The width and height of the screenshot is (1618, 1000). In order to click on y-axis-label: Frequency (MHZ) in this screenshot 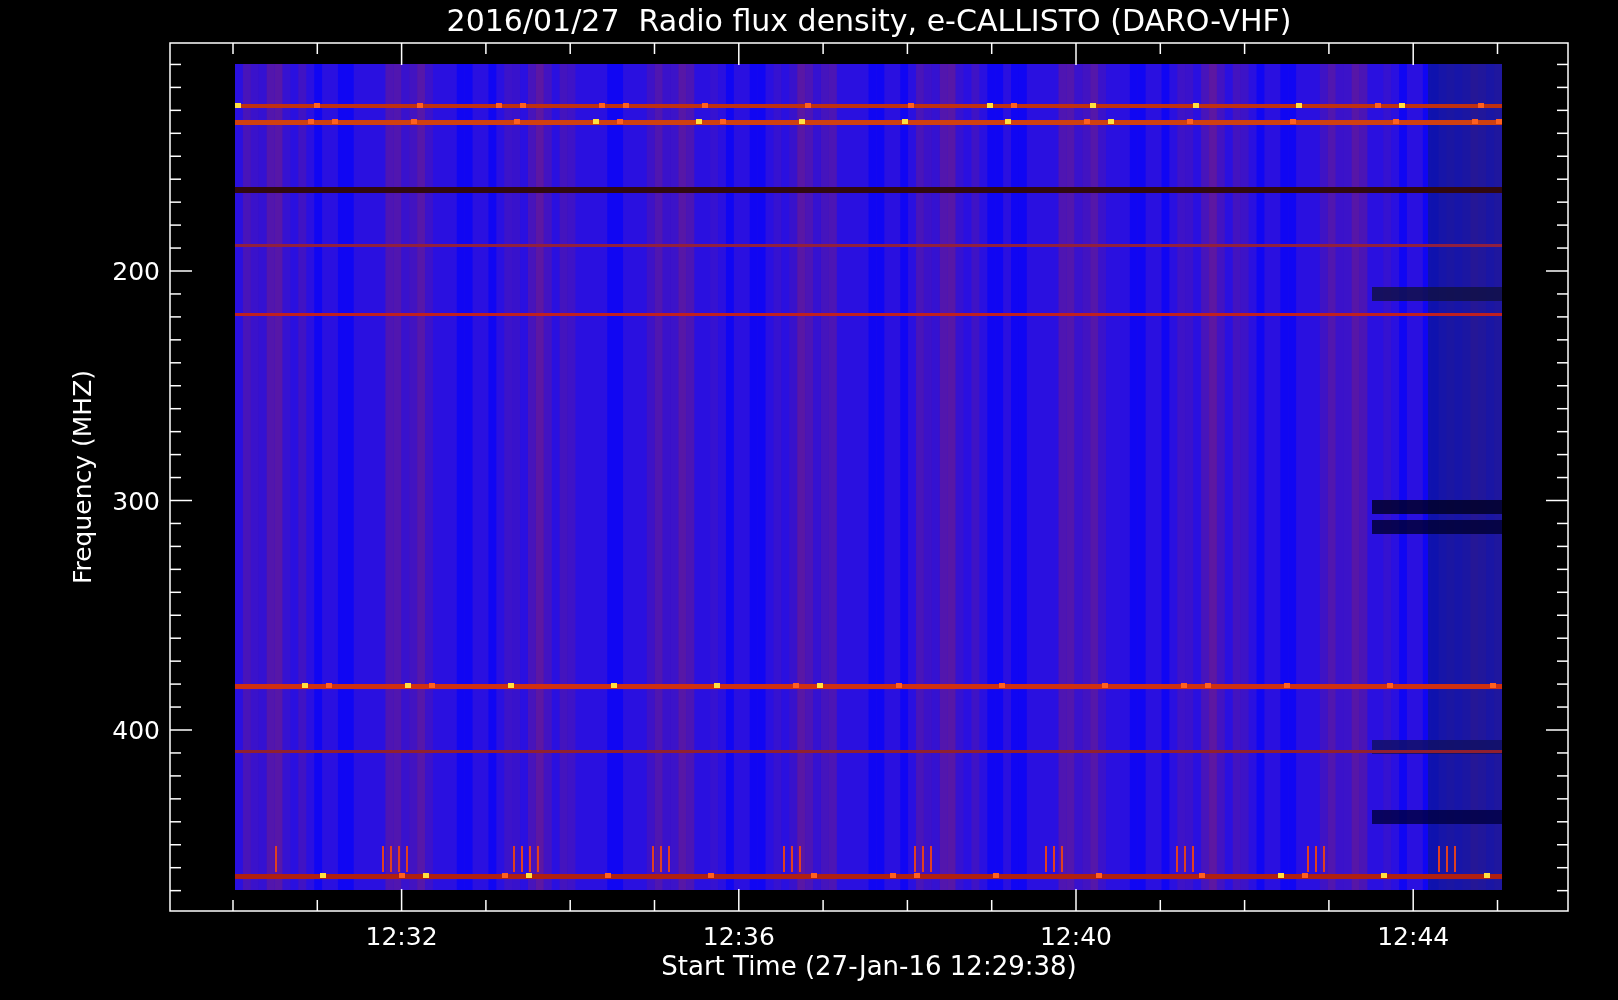, I will do `click(82, 477)`.